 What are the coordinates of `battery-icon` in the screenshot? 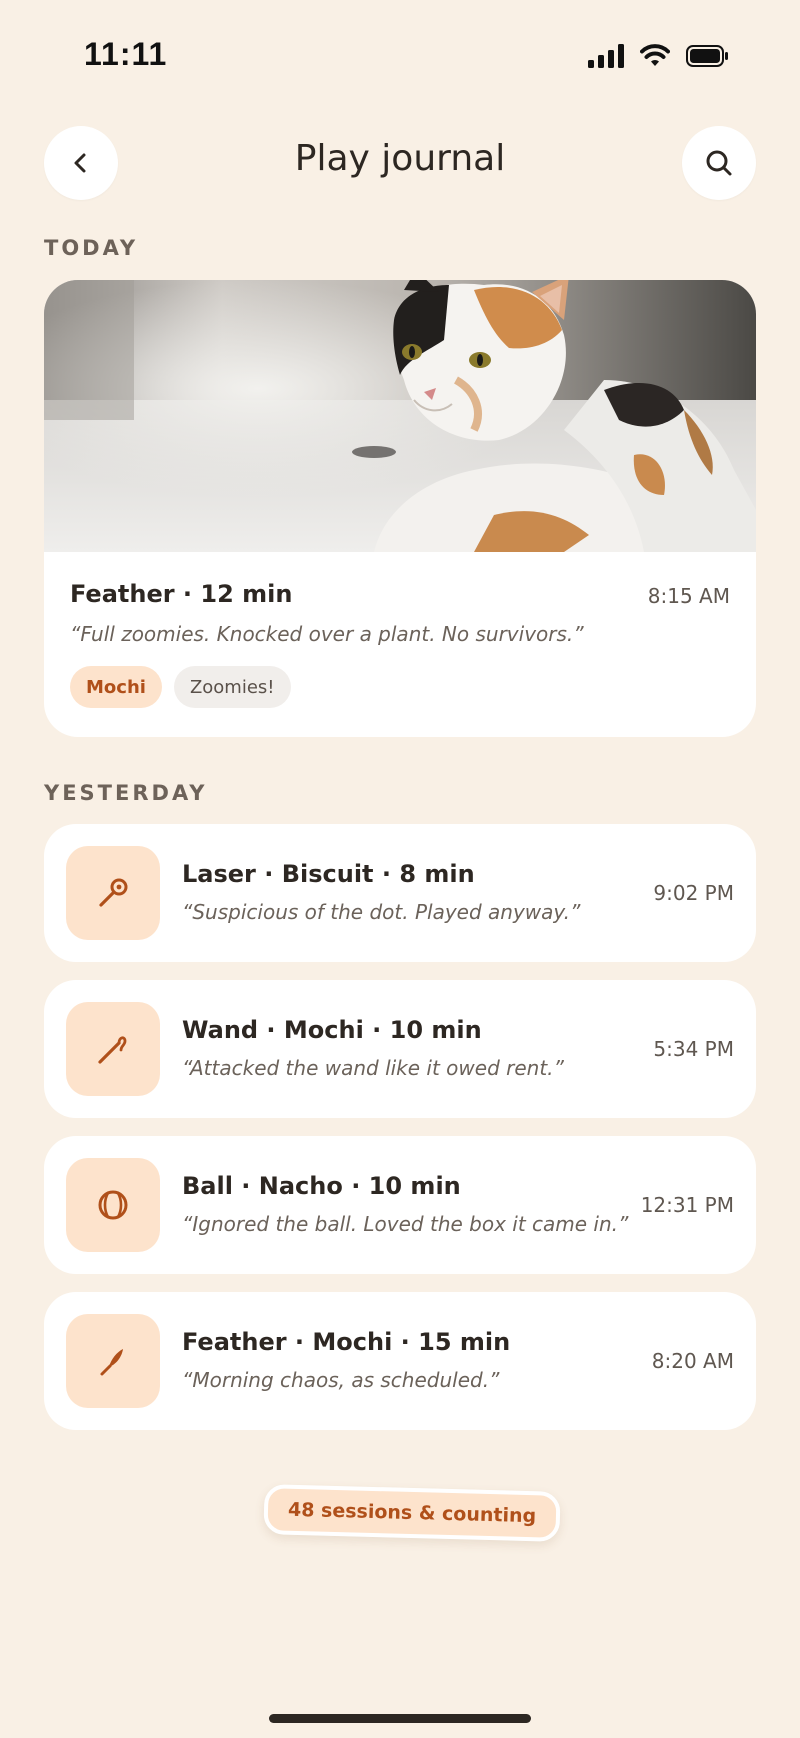 It's located at (707, 56).